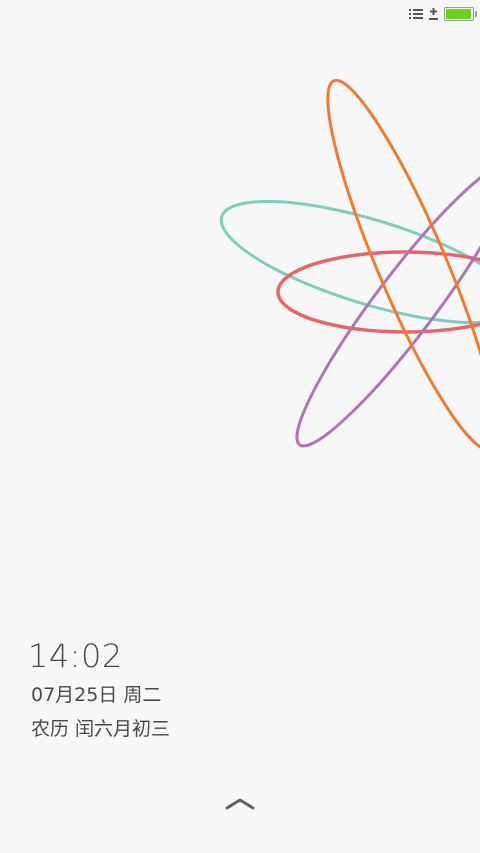  I want to click on lock-date: 07月25日 周二, so click(96, 695).